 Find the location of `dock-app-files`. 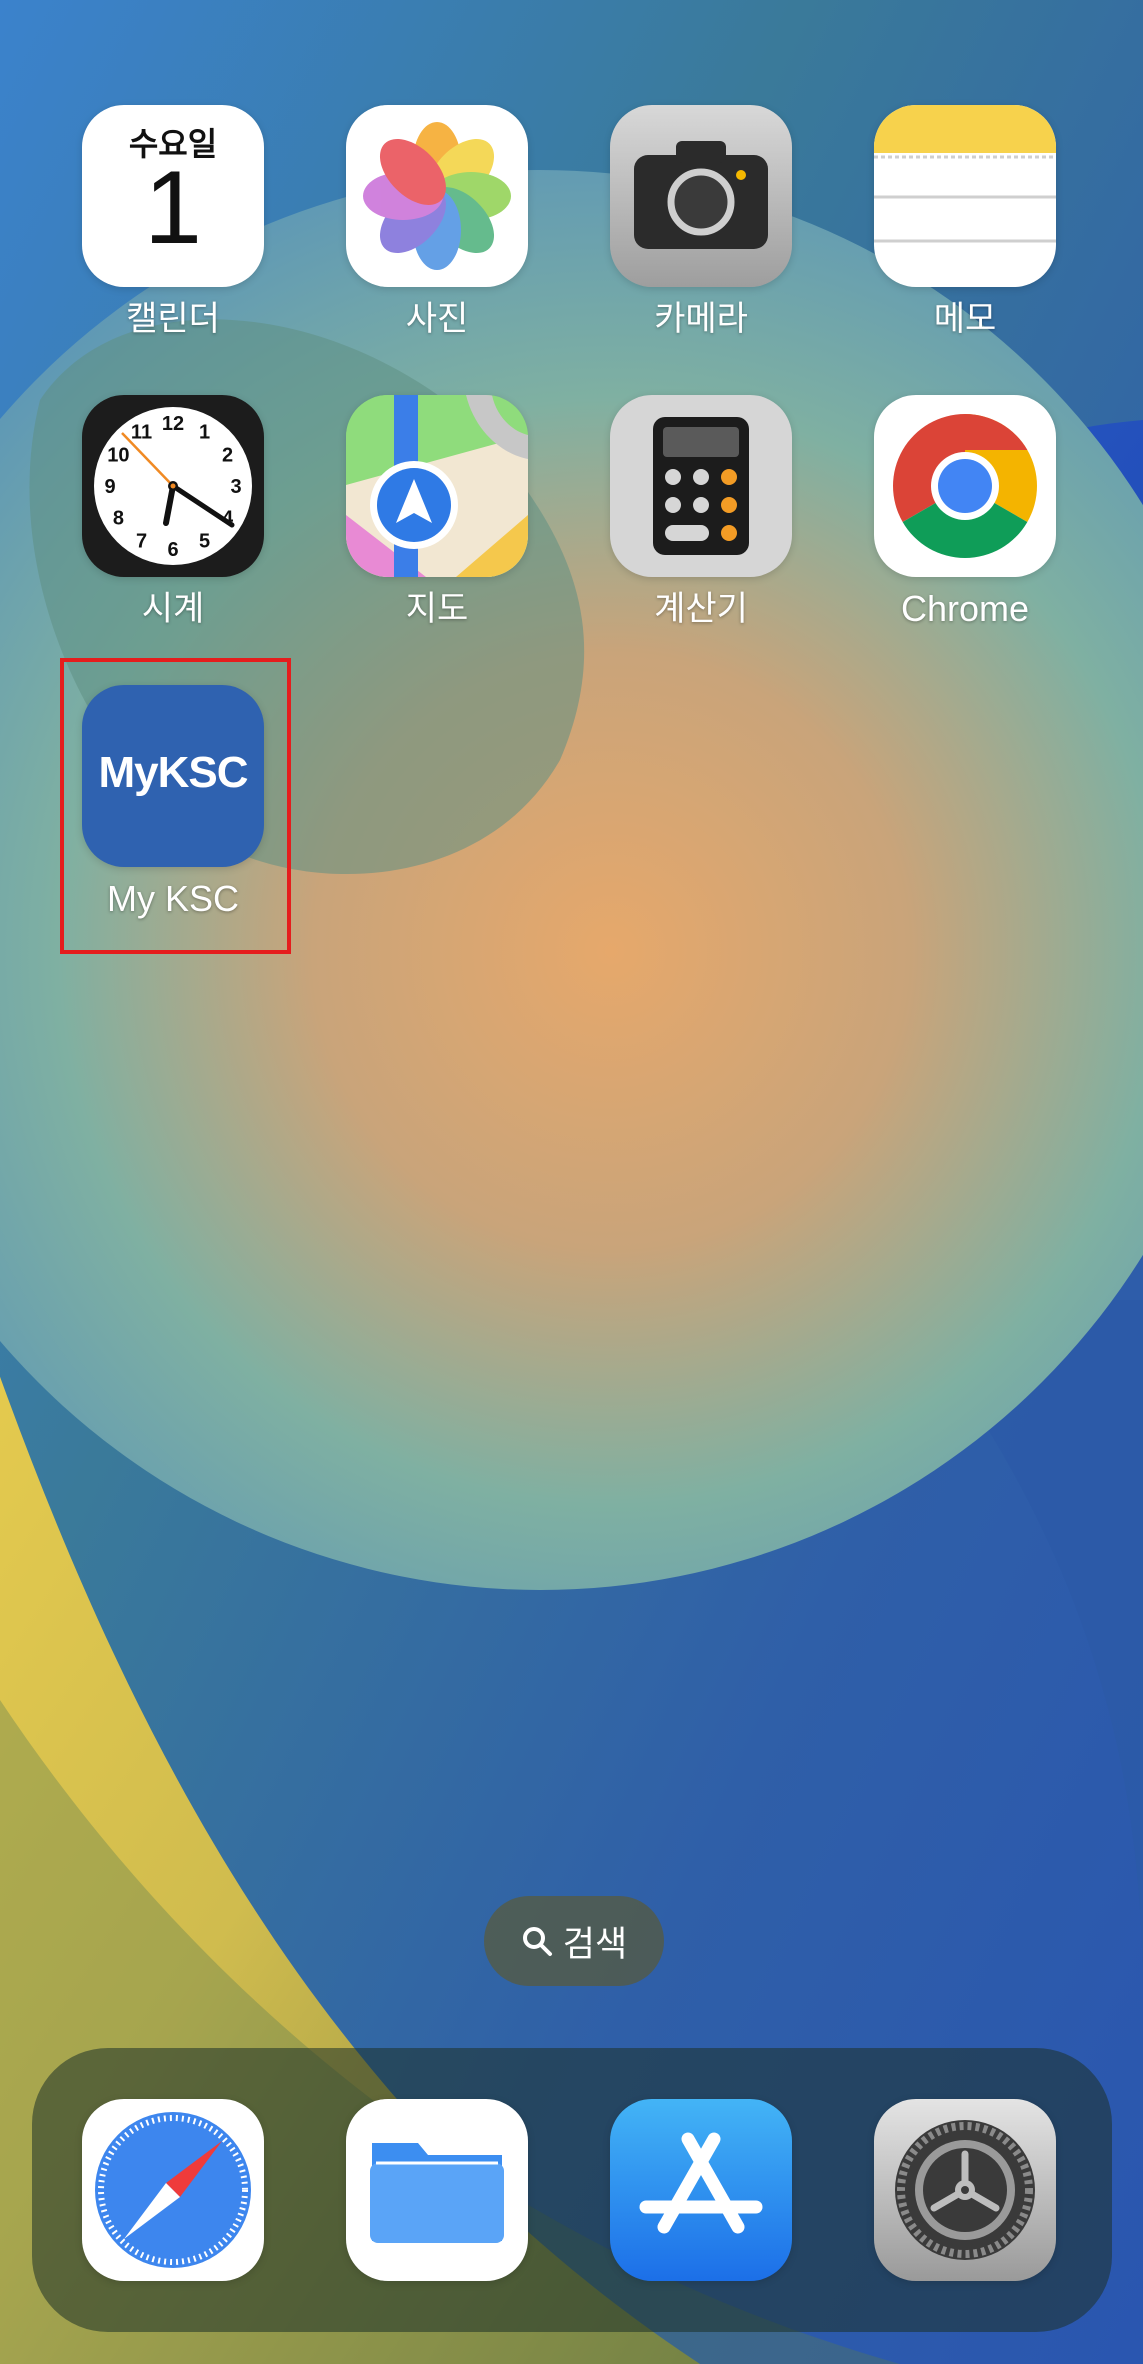

dock-app-files is located at coordinates (437, 2190).